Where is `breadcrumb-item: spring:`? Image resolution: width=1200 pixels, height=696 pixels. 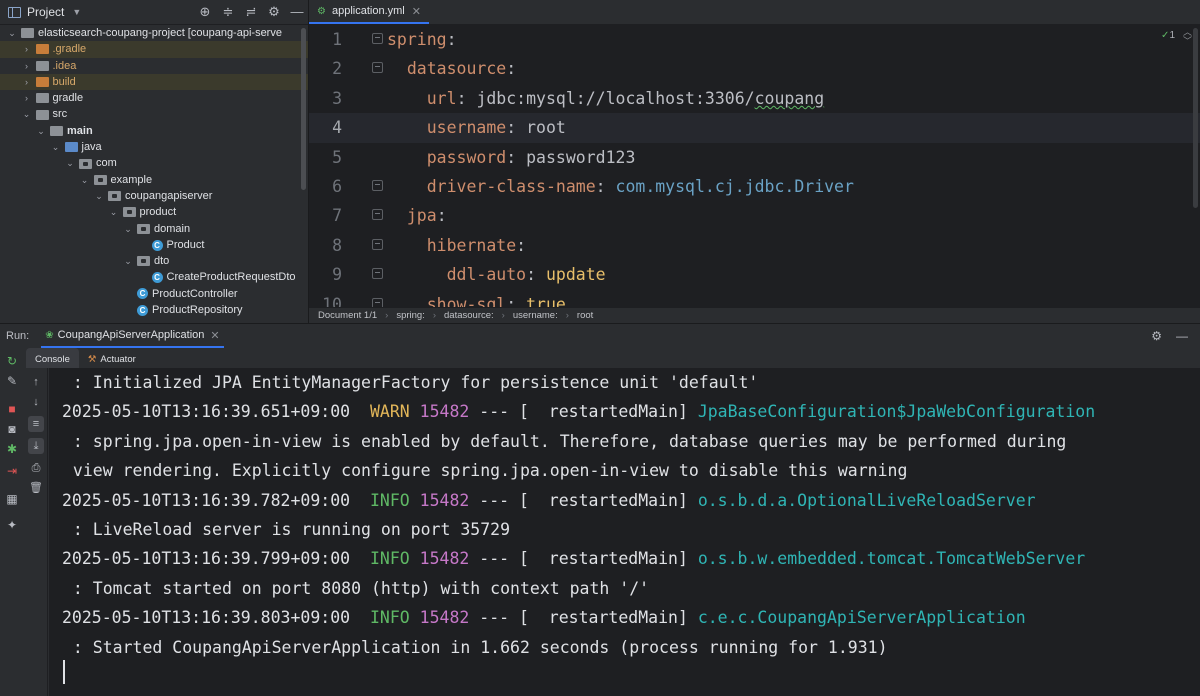
breadcrumb-item: spring: is located at coordinates (410, 315).